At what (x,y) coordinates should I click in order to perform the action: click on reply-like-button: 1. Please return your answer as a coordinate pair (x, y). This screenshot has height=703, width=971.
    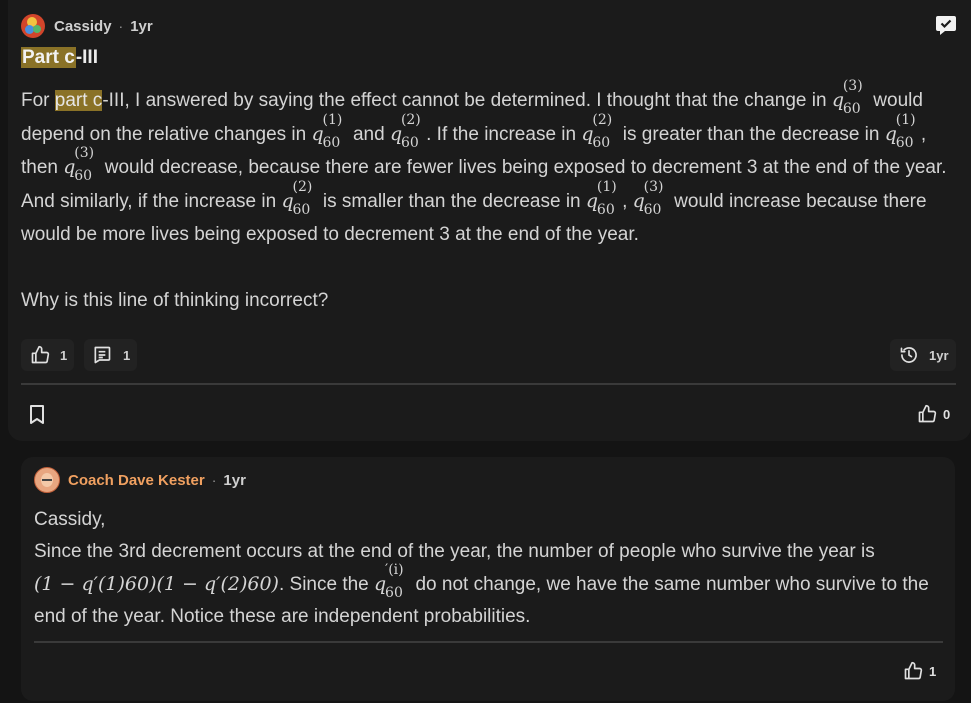
    Looking at the image, I should click on (919, 671).